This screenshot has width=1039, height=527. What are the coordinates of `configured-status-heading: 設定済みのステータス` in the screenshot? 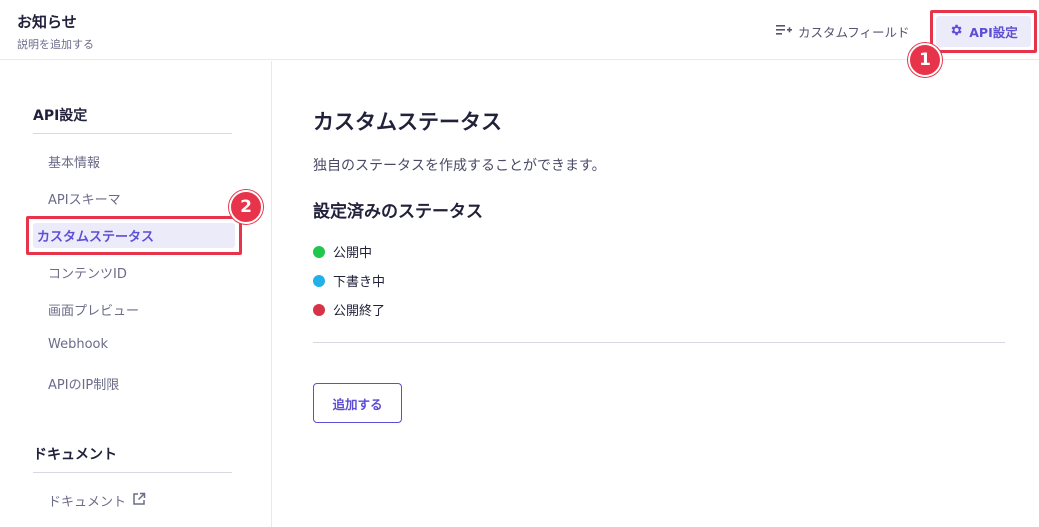 It's located at (398, 212).